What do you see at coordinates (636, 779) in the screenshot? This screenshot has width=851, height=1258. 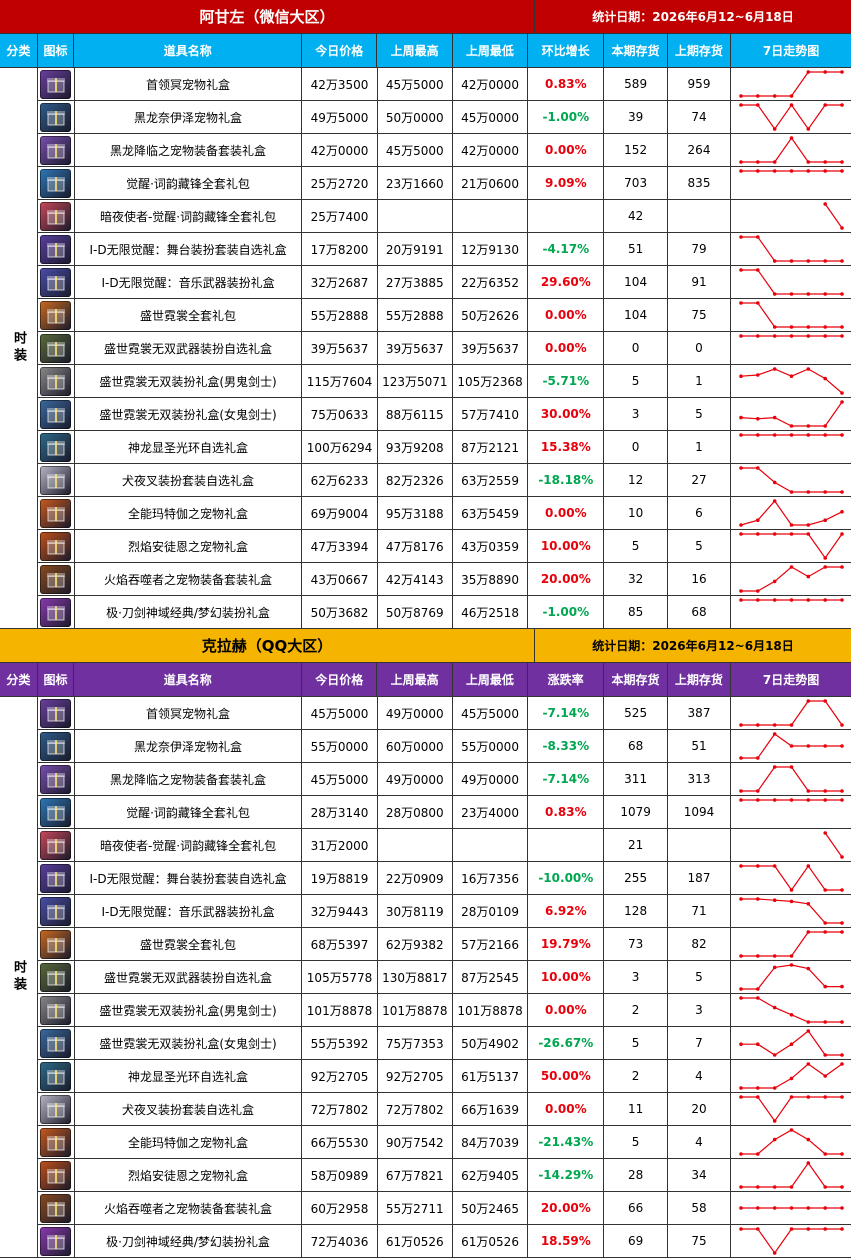 I see `current-stock: 311` at bounding box center [636, 779].